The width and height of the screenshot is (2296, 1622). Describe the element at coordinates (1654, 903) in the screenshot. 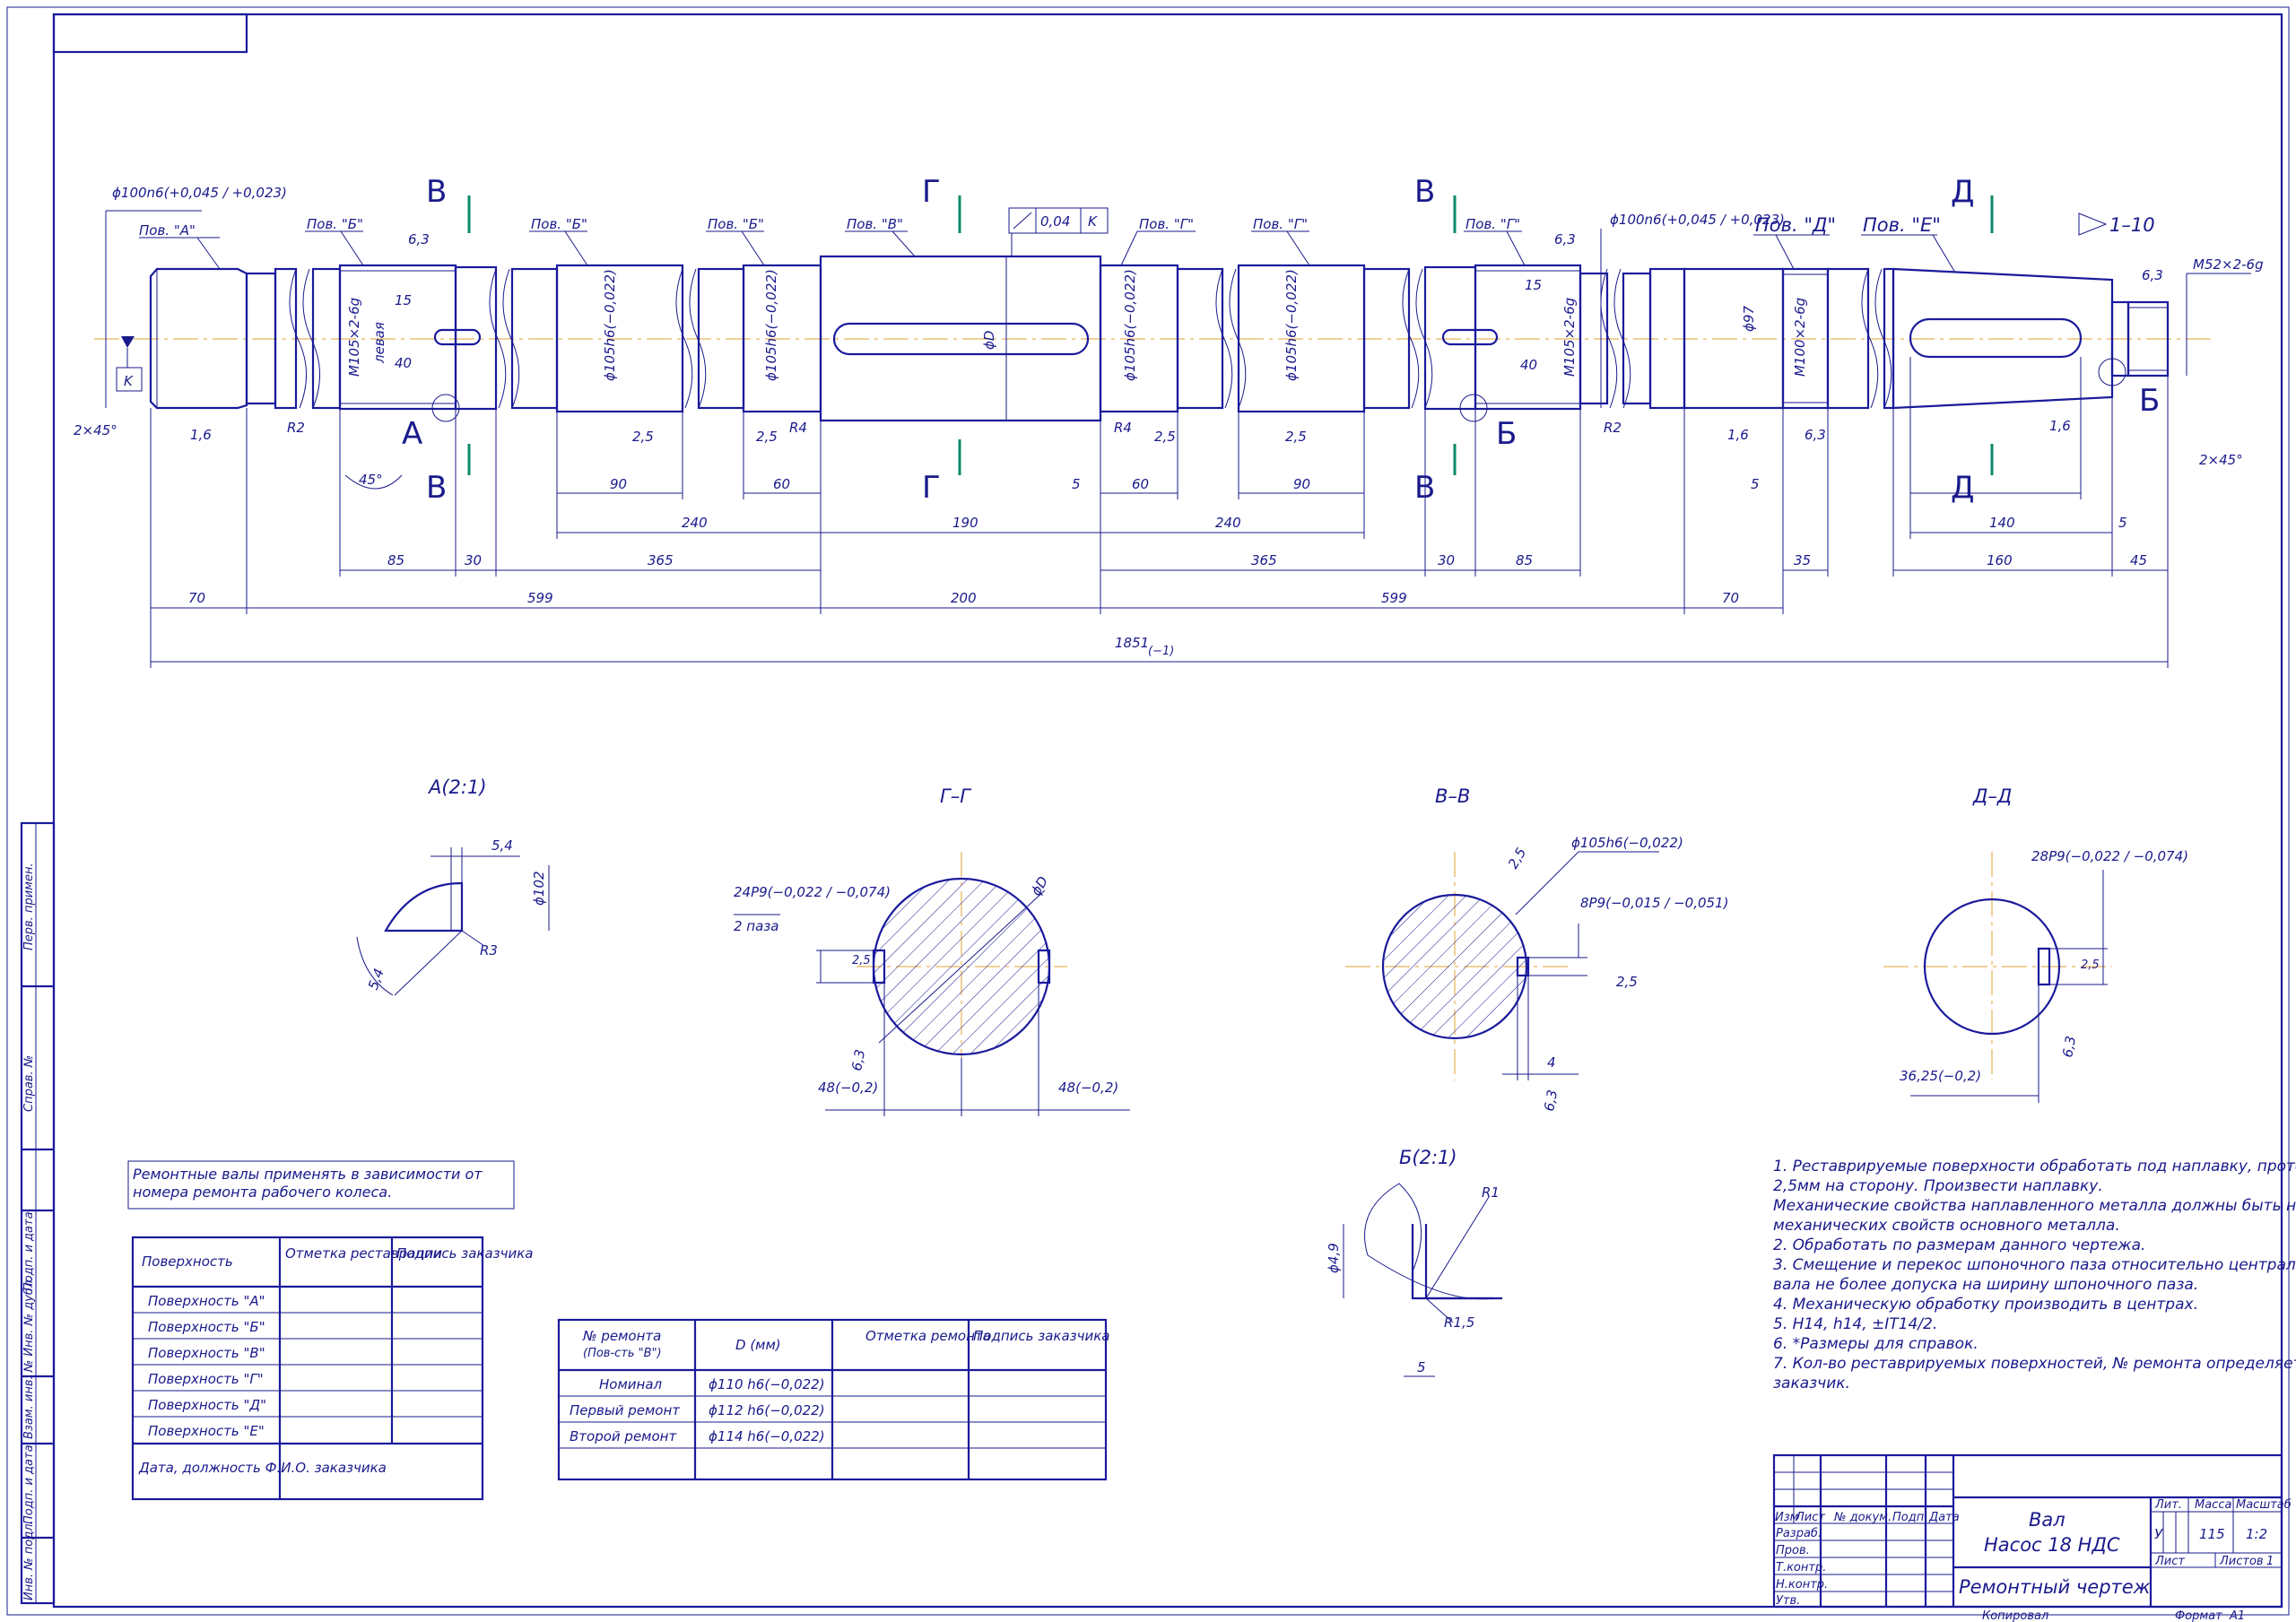

I see `section-v-key: 8P9(−0,015 / −0,051)` at that location.